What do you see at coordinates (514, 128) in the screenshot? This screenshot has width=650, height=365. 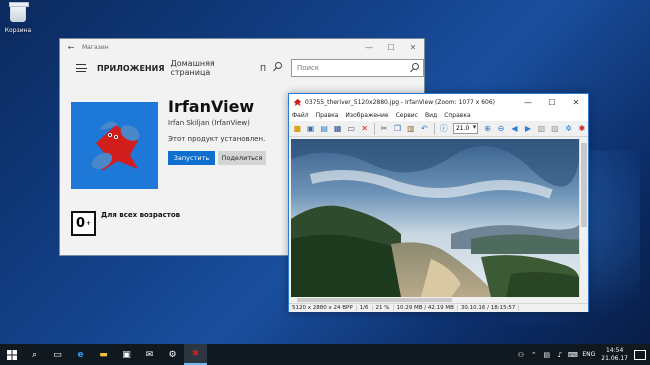 I see `previous-icon: ◀` at bounding box center [514, 128].